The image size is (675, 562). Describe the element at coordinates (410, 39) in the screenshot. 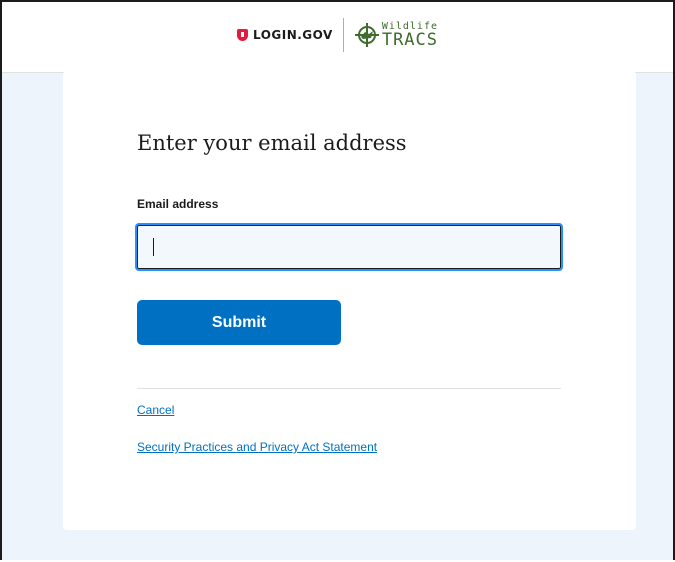

I see `partner-logo-bottom: TRACS` at that location.